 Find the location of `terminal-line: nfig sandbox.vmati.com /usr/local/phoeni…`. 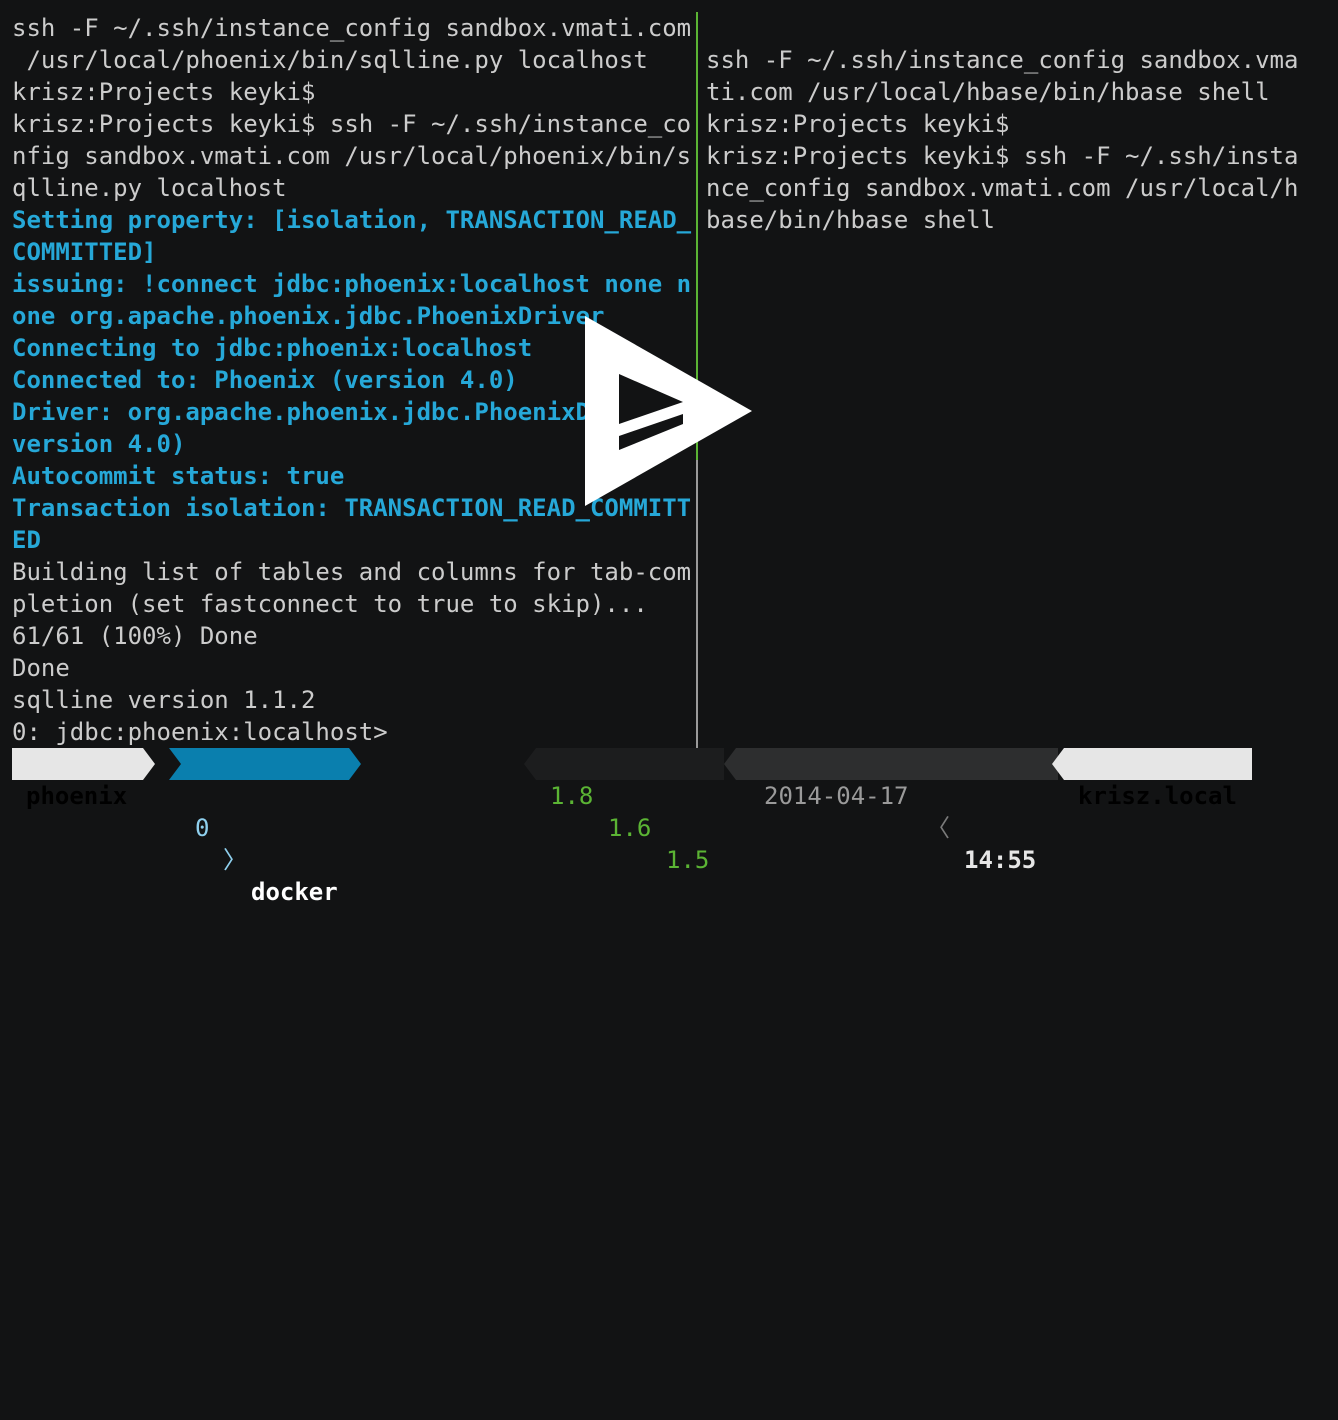

terminal-line: nfig sandbox.vmati.com /usr/local/phoeni… is located at coordinates (352, 156).